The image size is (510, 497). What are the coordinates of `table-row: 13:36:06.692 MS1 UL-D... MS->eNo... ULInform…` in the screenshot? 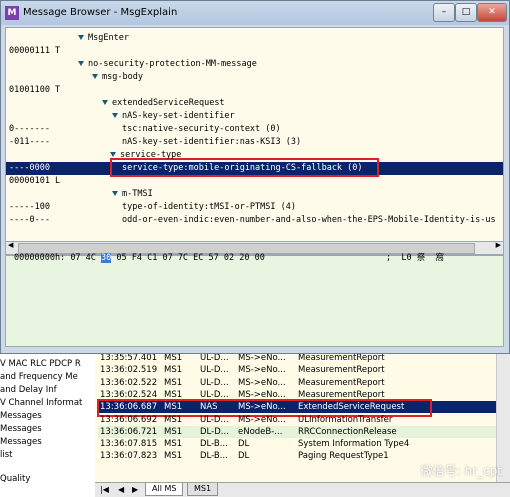 It's located at (297, 420).